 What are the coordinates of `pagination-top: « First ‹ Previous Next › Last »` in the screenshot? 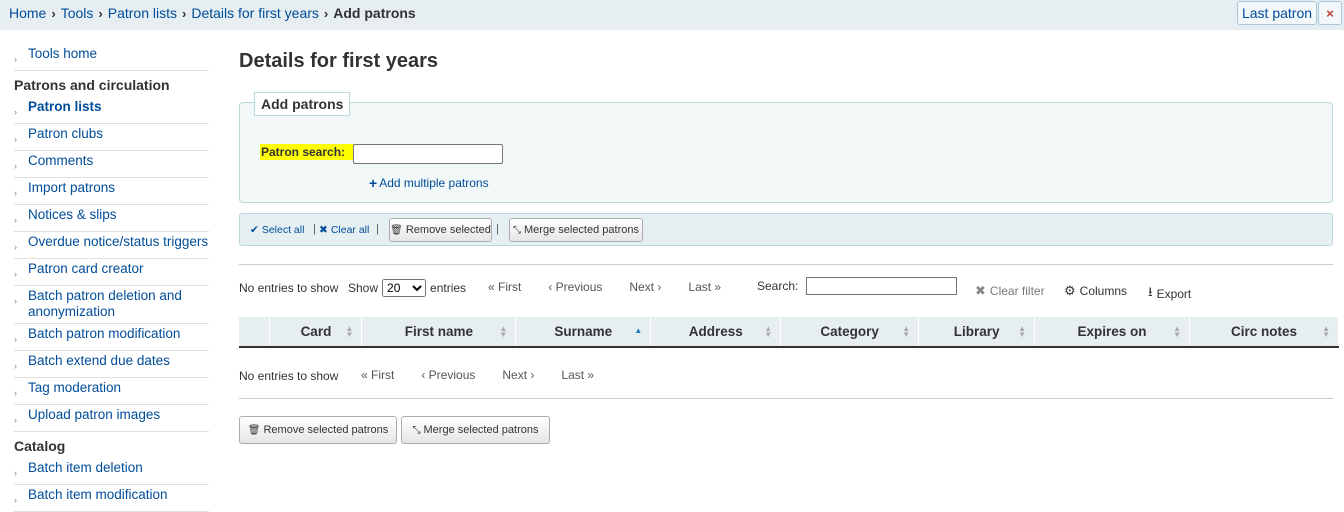 It's located at (618, 287).